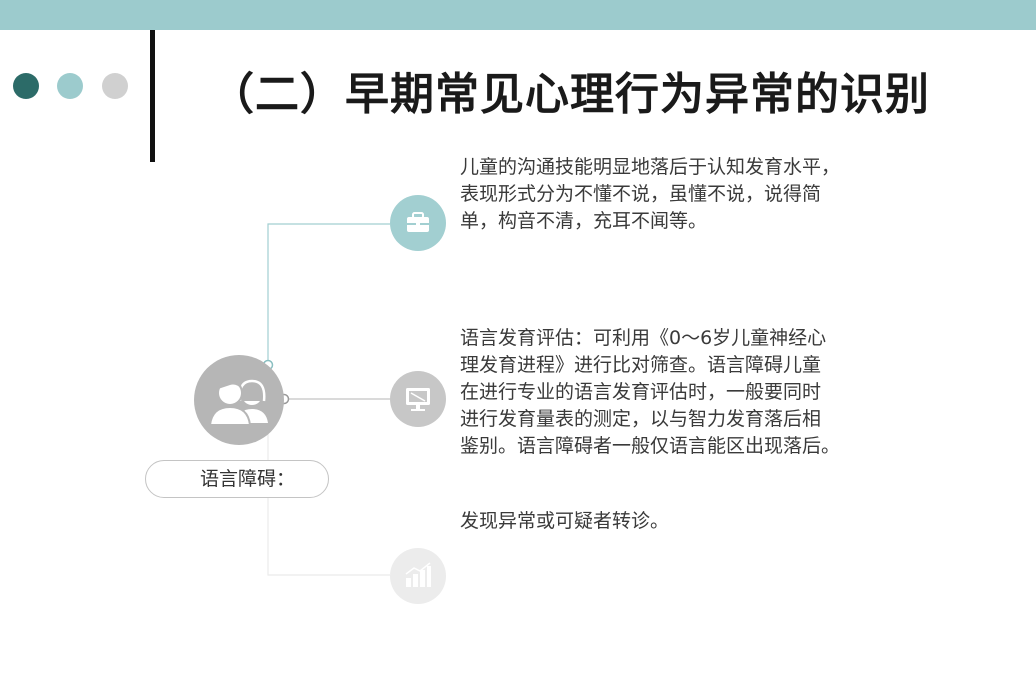 The width and height of the screenshot is (1036, 693). What do you see at coordinates (584, 221) in the screenshot?
I see `text-line: 单，构音不清，充耳不闻等。` at bounding box center [584, 221].